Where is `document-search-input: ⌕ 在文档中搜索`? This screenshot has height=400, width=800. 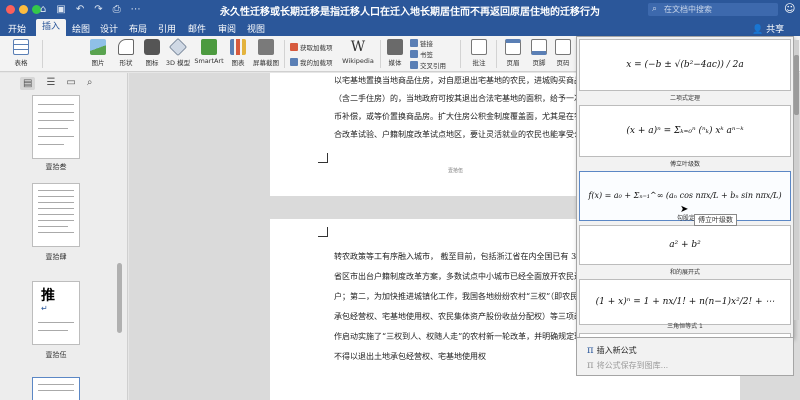 document-search-input: ⌕ 在文档中搜索 is located at coordinates (713, 9).